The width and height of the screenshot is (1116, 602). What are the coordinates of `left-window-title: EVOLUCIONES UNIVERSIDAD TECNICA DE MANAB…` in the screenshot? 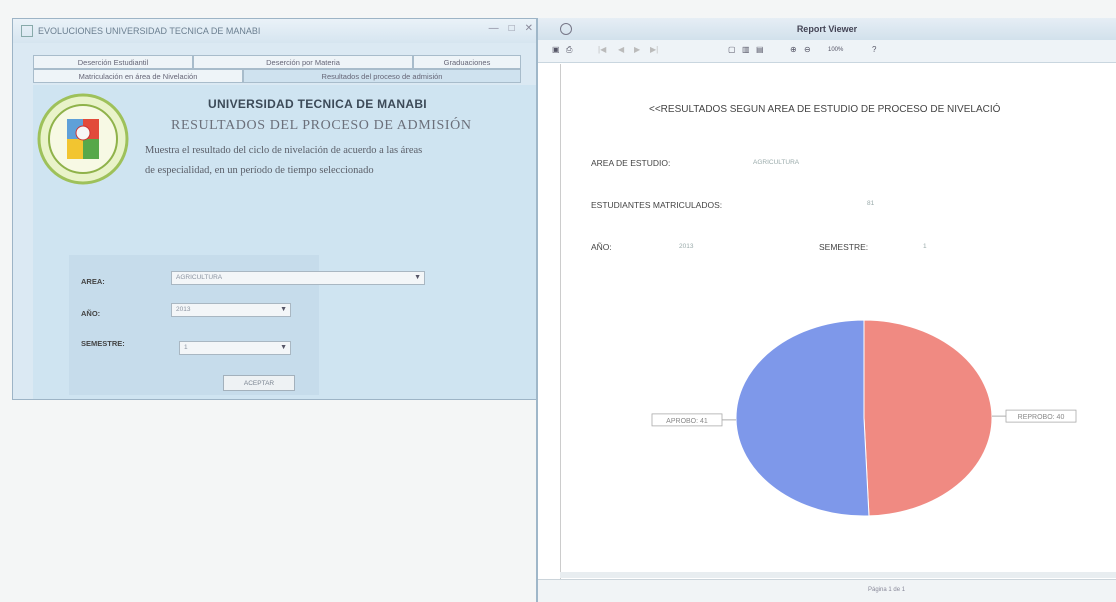 It's located at (149, 31).